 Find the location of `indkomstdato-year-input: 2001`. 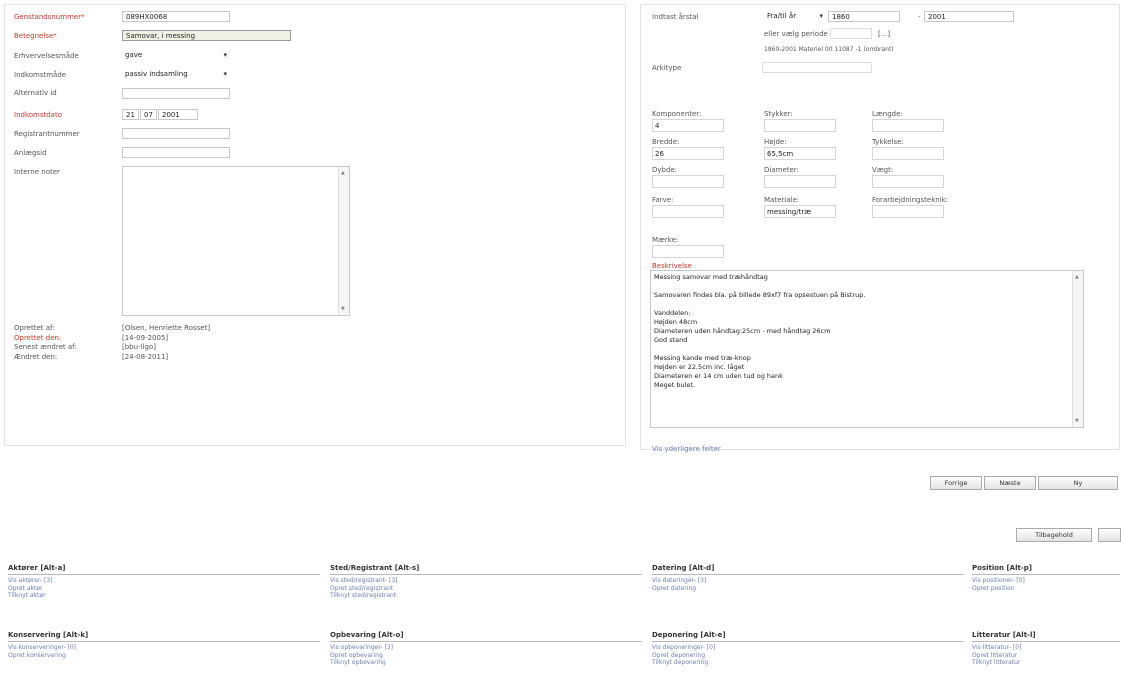

indkomstdato-year-input: 2001 is located at coordinates (178, 114).